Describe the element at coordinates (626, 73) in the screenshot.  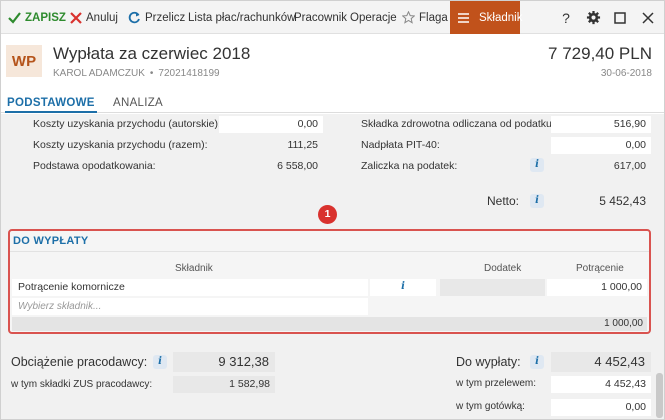
I see `document-date: 30-06-2018` at that location.